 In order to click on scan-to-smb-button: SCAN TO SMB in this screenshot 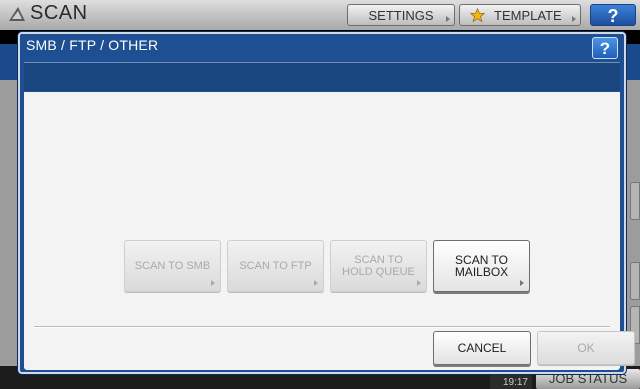, I will do `click(172, 266)`.